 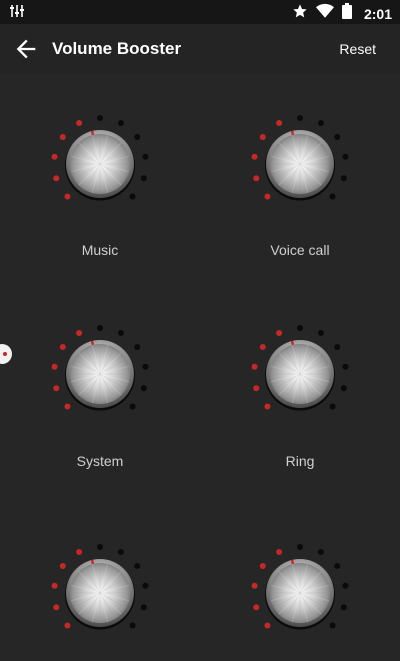 What do you see at coordinates (300, 13) in the screenshot?
I see `star-icon` at bounding box center [300, 13].